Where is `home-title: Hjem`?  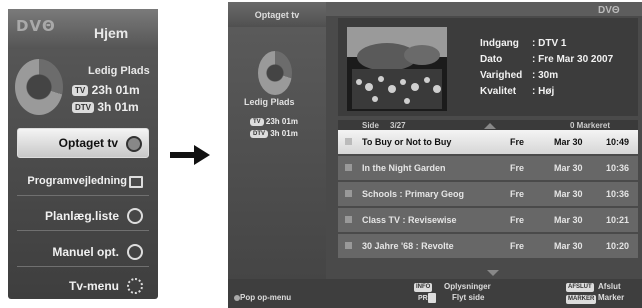 home-title: Hjem is located at coordinates (111, 33).